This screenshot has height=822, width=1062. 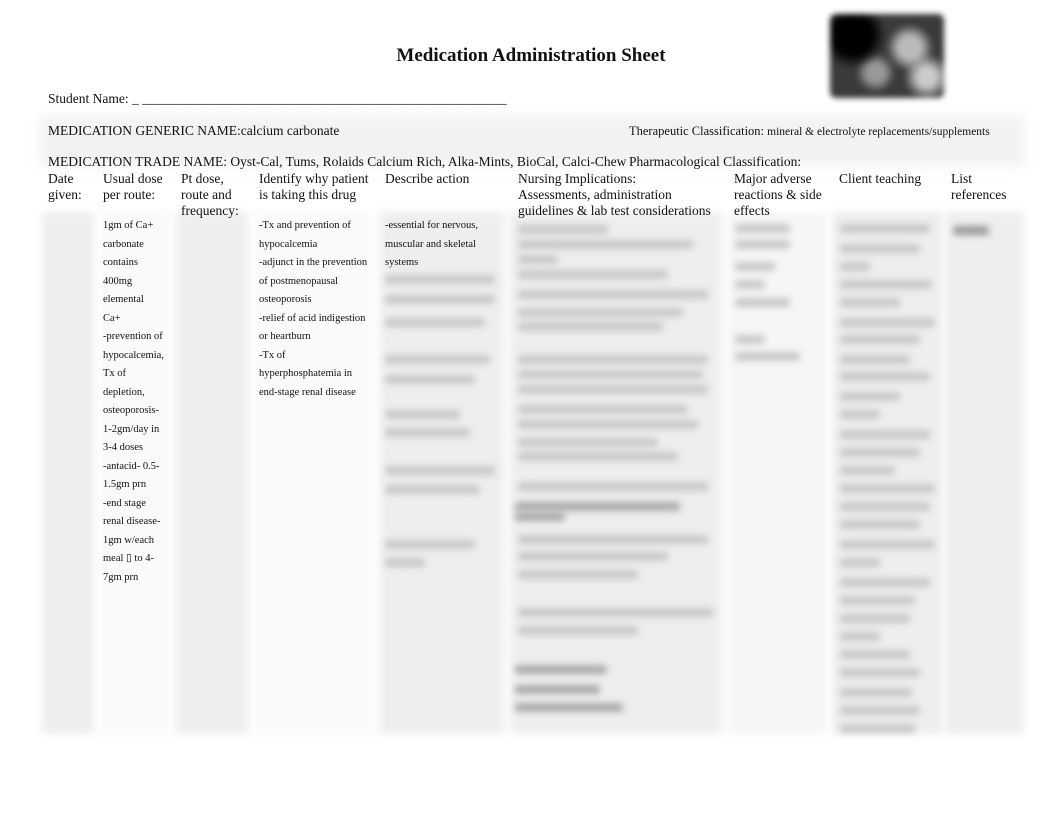 I want to click on cell-line: Tx of, so click(x=115, y=373).